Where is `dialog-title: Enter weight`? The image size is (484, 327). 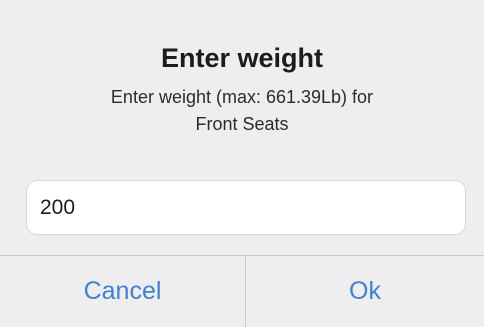 dialog-title: Enter weight is located at coordinates (241, 58).